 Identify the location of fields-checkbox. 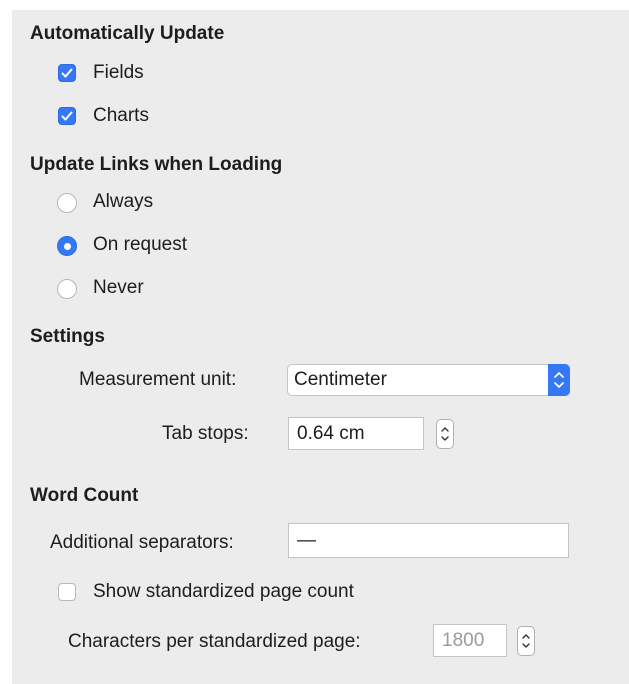
(67, 73).